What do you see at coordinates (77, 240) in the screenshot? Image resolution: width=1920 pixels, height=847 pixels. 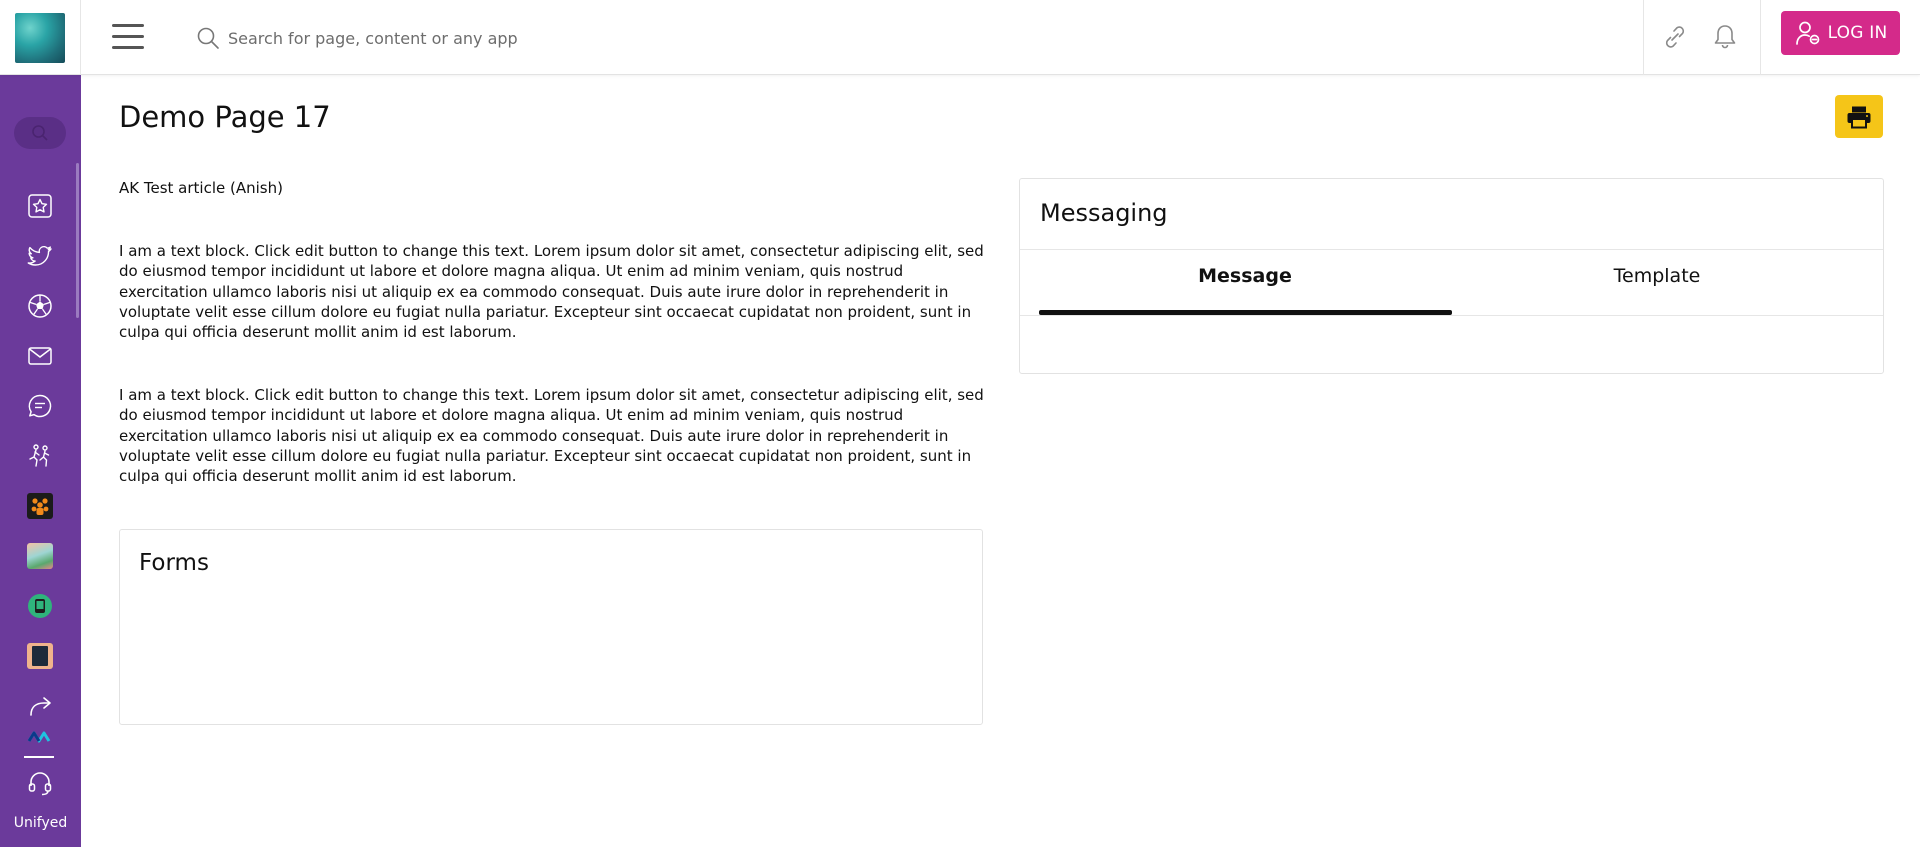 I see `sidebar-scrollbar` at bounding box center [77, 240].